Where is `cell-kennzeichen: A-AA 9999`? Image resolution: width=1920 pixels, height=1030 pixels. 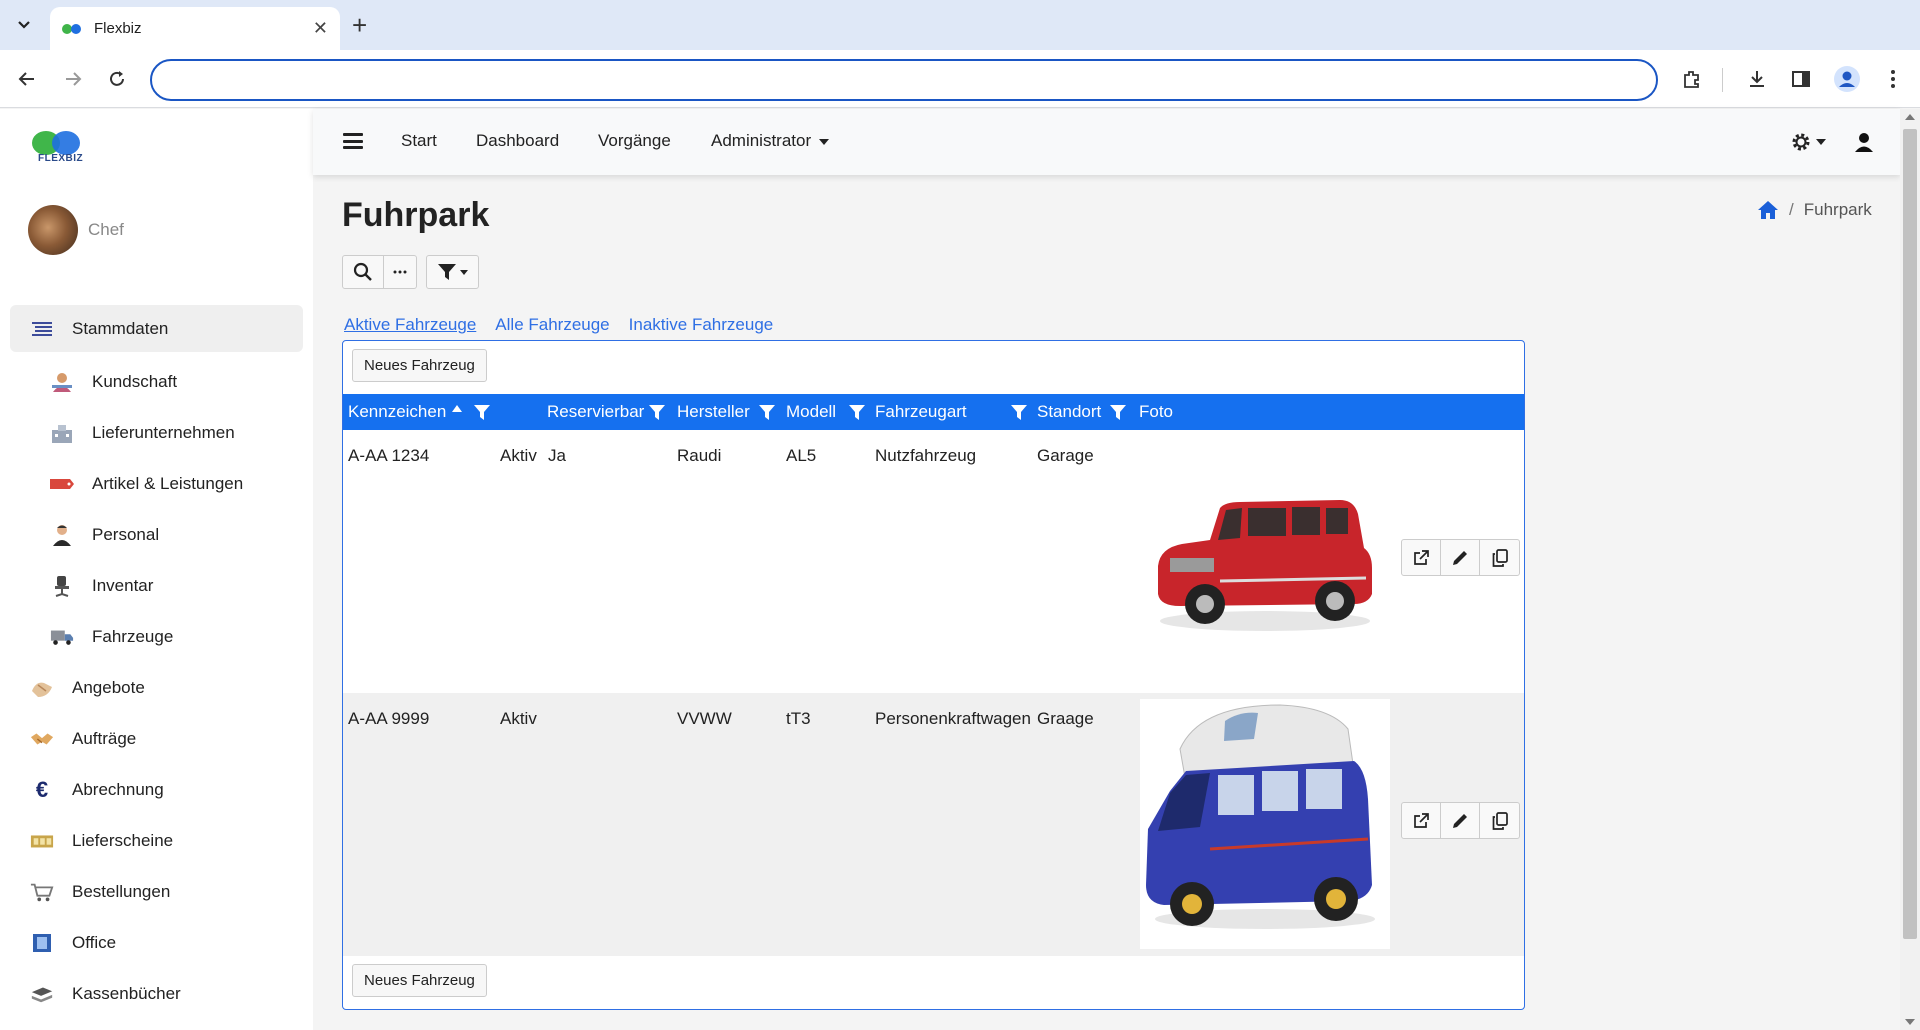
cell-kennzeichen: A-AA 9999 is located at coordinates (389, 718).